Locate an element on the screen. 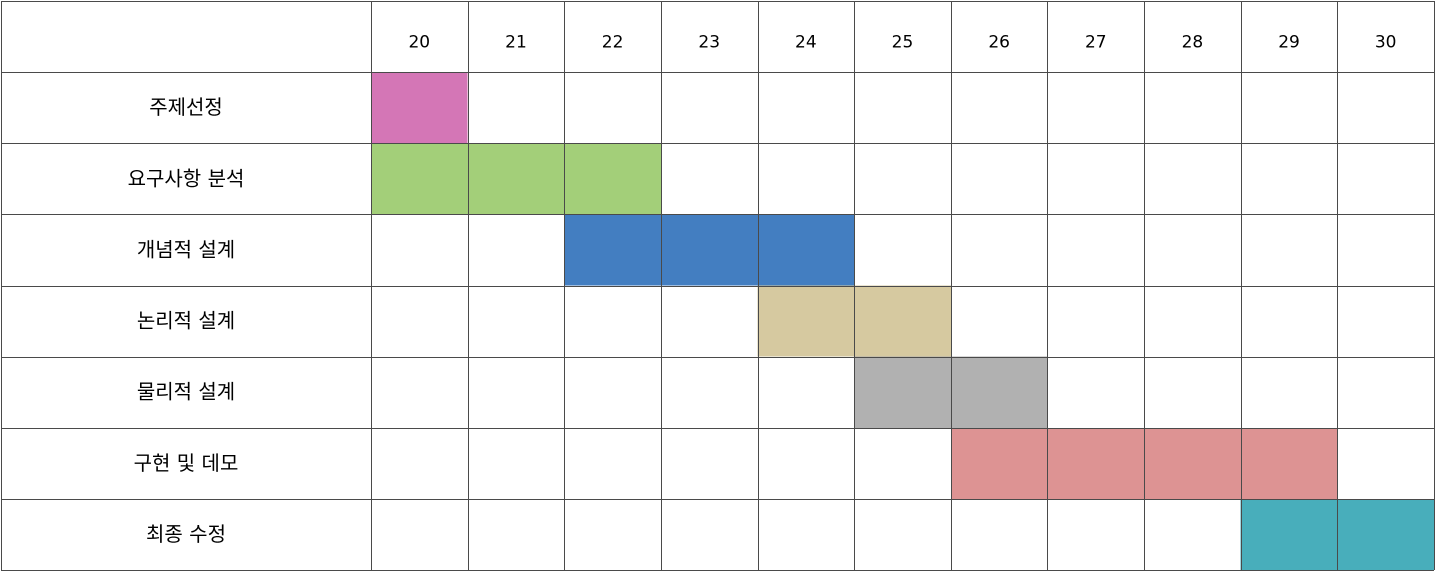 The height and width of the screenshot is (571, 1435). task-label: 개념적 설계 is located at coordinates (186, 249).